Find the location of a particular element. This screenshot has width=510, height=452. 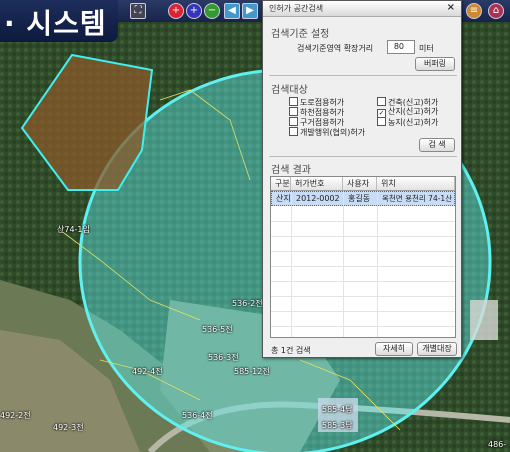

zoom-in-icon: + is located at coordinates (176, 11).